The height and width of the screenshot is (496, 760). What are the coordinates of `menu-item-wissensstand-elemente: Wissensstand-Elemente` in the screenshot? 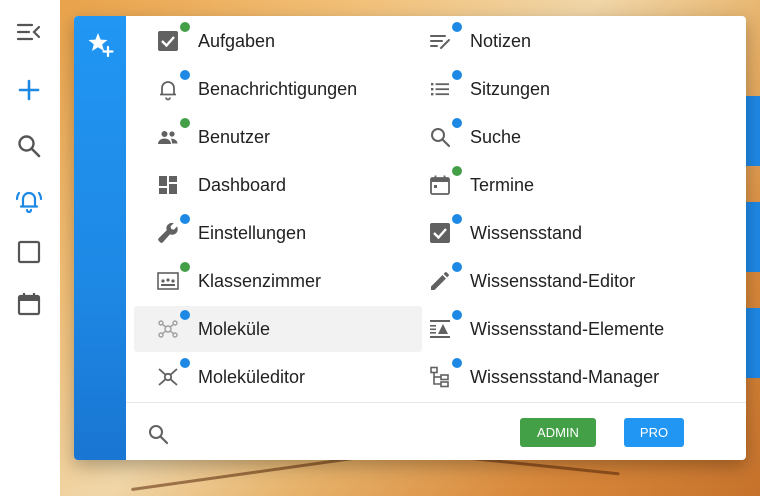 It's located at (566, 329).